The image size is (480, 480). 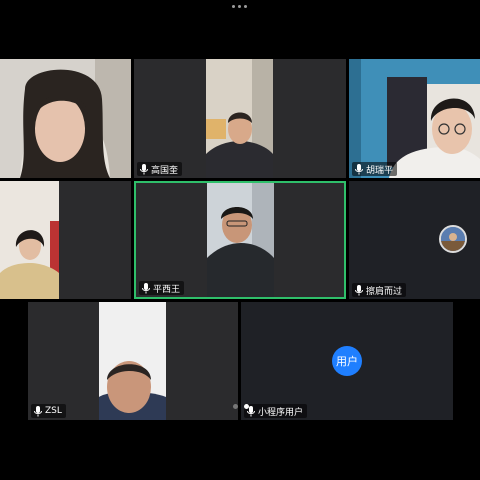 I want to click on participant-name: 高国奎, so click(x=165, y=170).